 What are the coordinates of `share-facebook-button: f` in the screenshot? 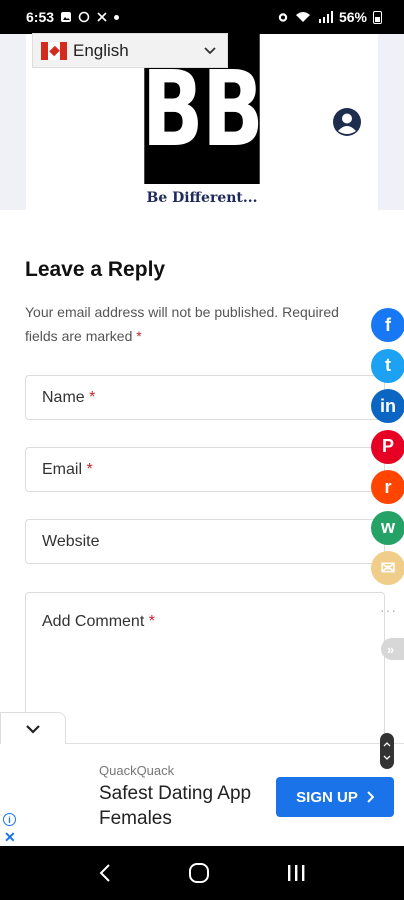 It's located at (387, 325).